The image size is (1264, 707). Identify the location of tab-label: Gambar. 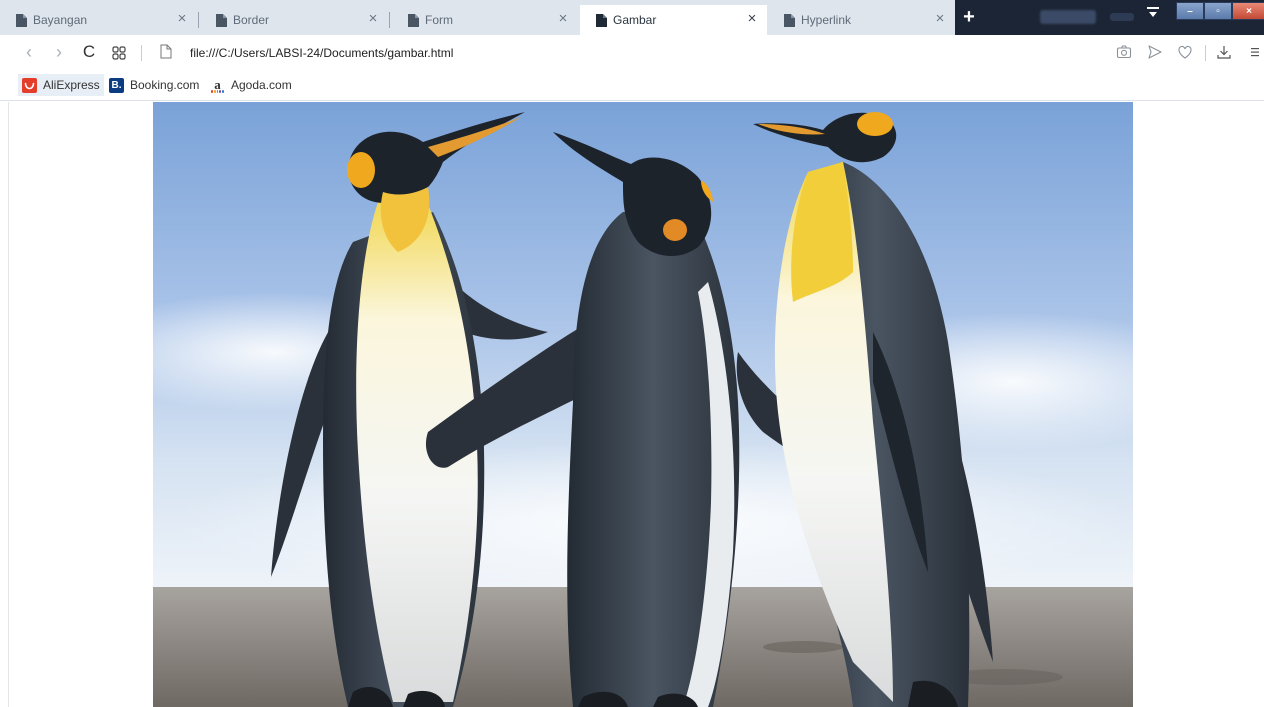
(635, 20).